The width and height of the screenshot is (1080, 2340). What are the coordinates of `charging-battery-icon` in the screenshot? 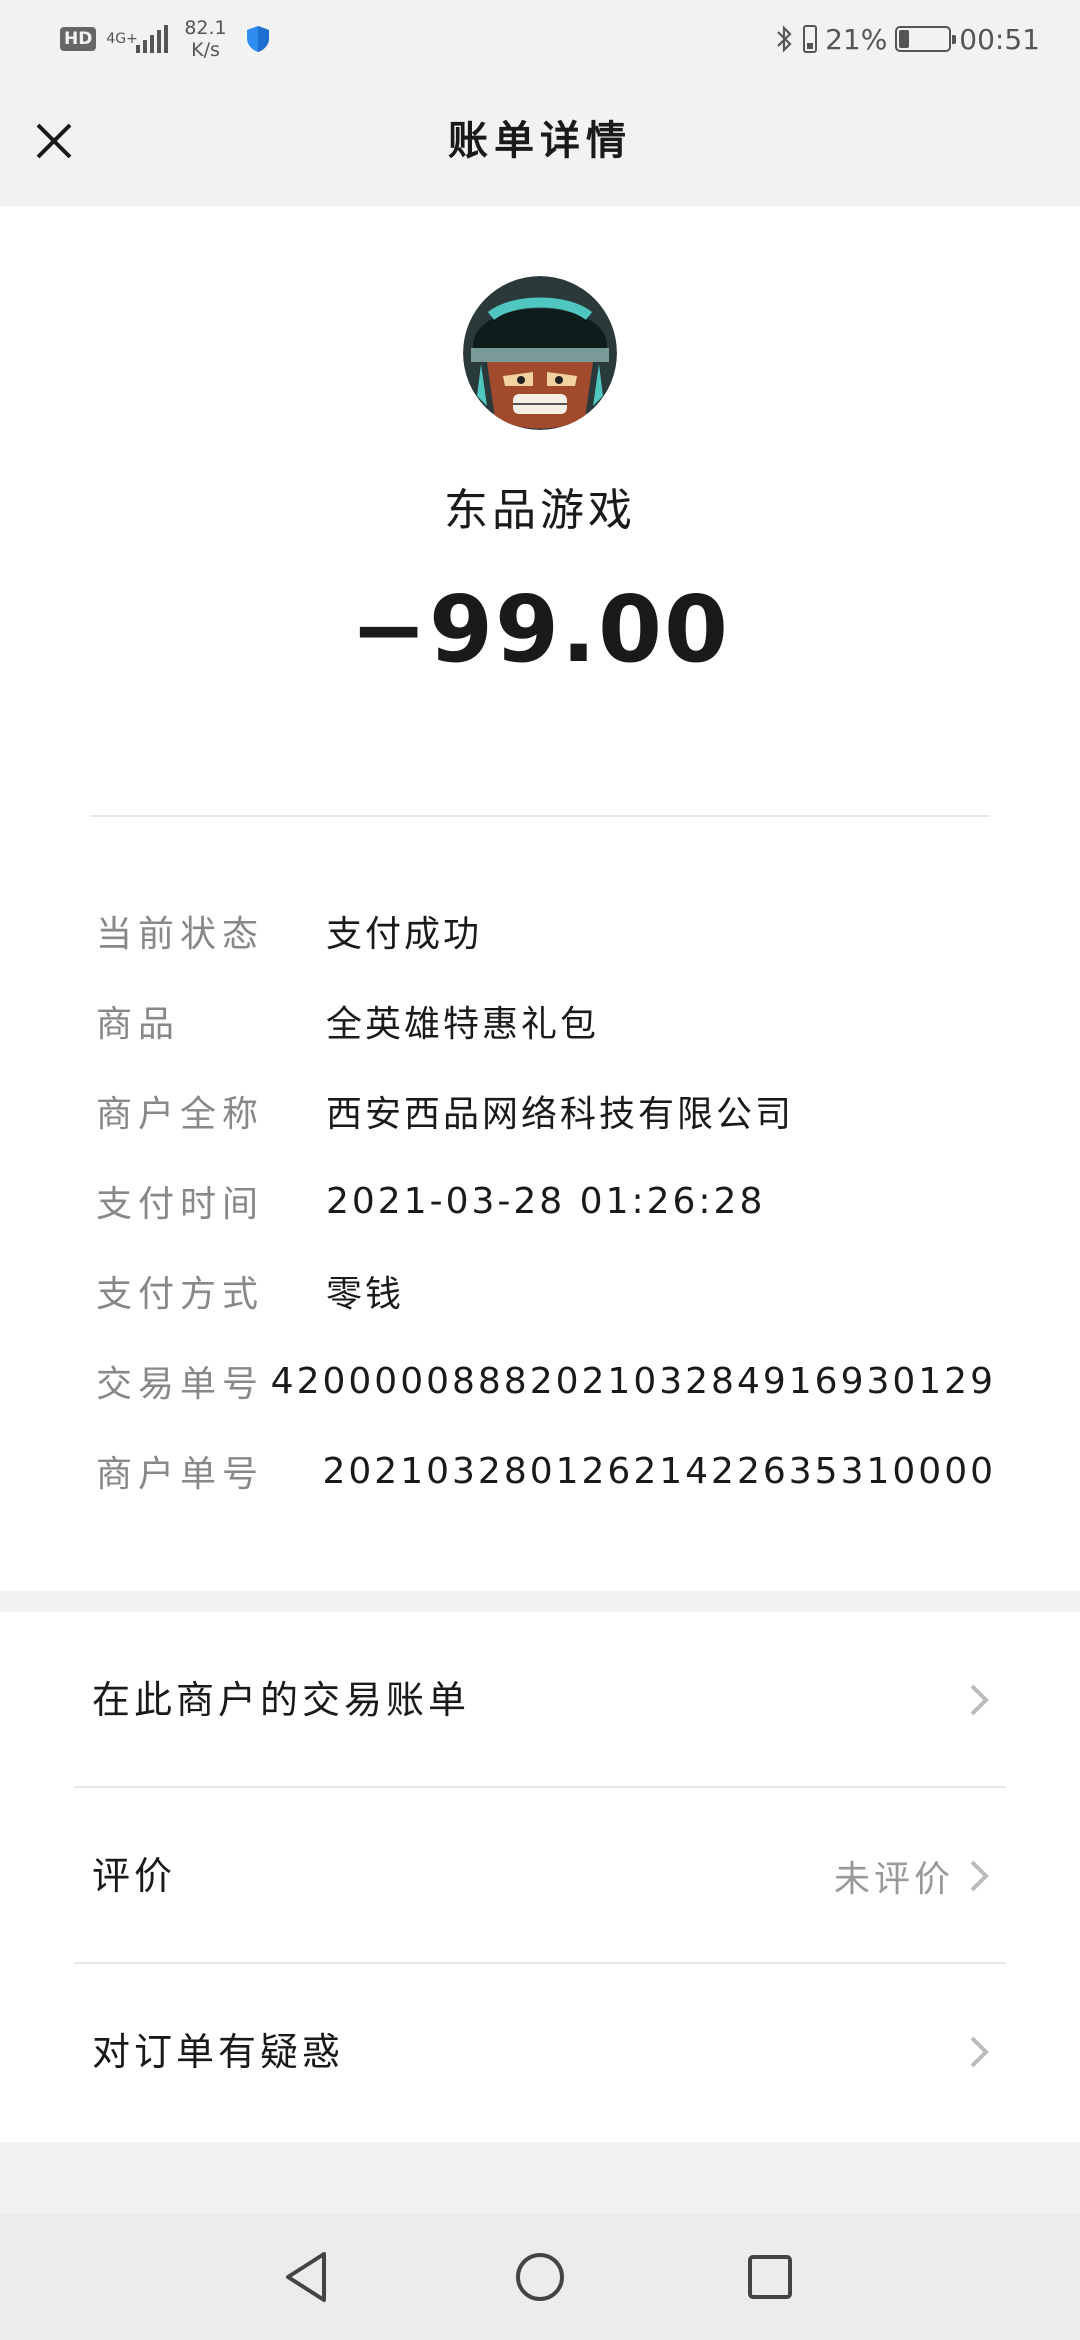 It's located at (926, 39).